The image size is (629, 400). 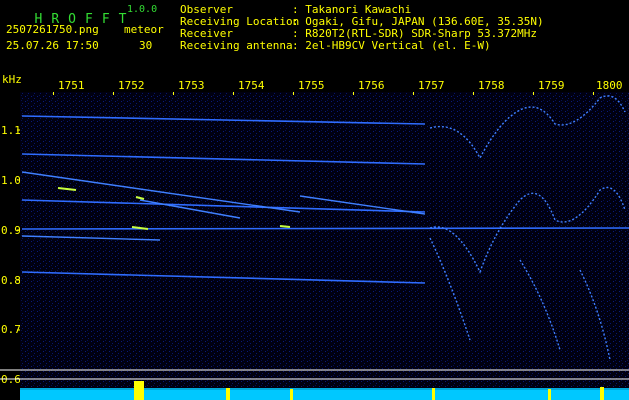 I want to click on y-ticks, so click(x=18, y=254).